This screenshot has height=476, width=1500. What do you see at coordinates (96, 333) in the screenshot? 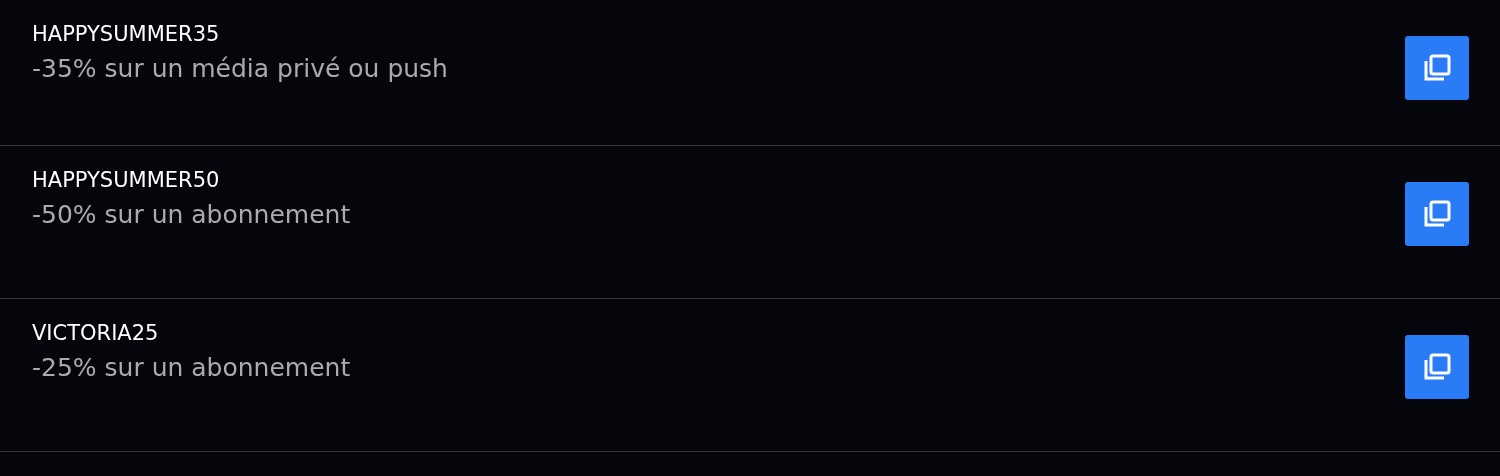
I see `promo-code: VICTORIA25` at bounding box center [96, 333].